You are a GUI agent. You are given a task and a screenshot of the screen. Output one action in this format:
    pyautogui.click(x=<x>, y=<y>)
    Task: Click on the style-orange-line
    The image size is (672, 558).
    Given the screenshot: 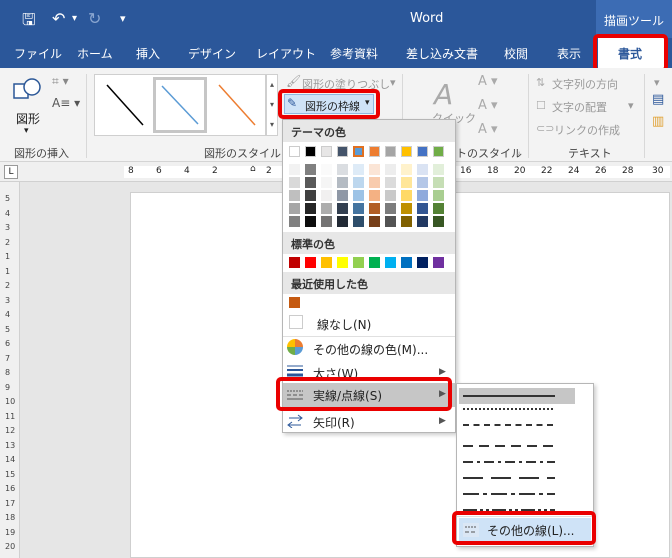 What is the action you would take?
    pyautogui.click(x=236, y=105)
    